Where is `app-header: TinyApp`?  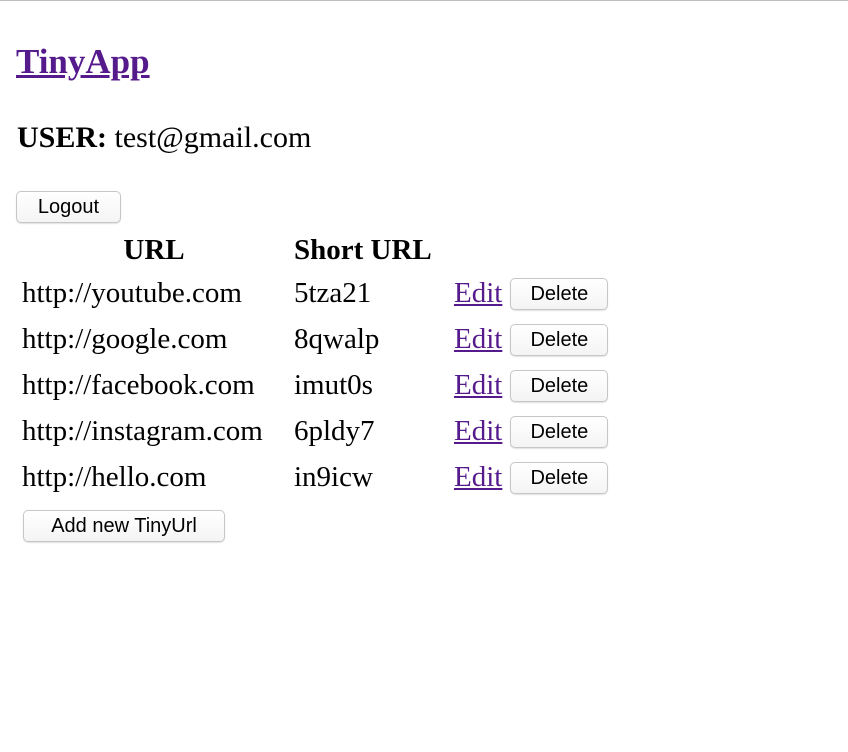
app-header: TinyApp is located at coordinates (83, 62).